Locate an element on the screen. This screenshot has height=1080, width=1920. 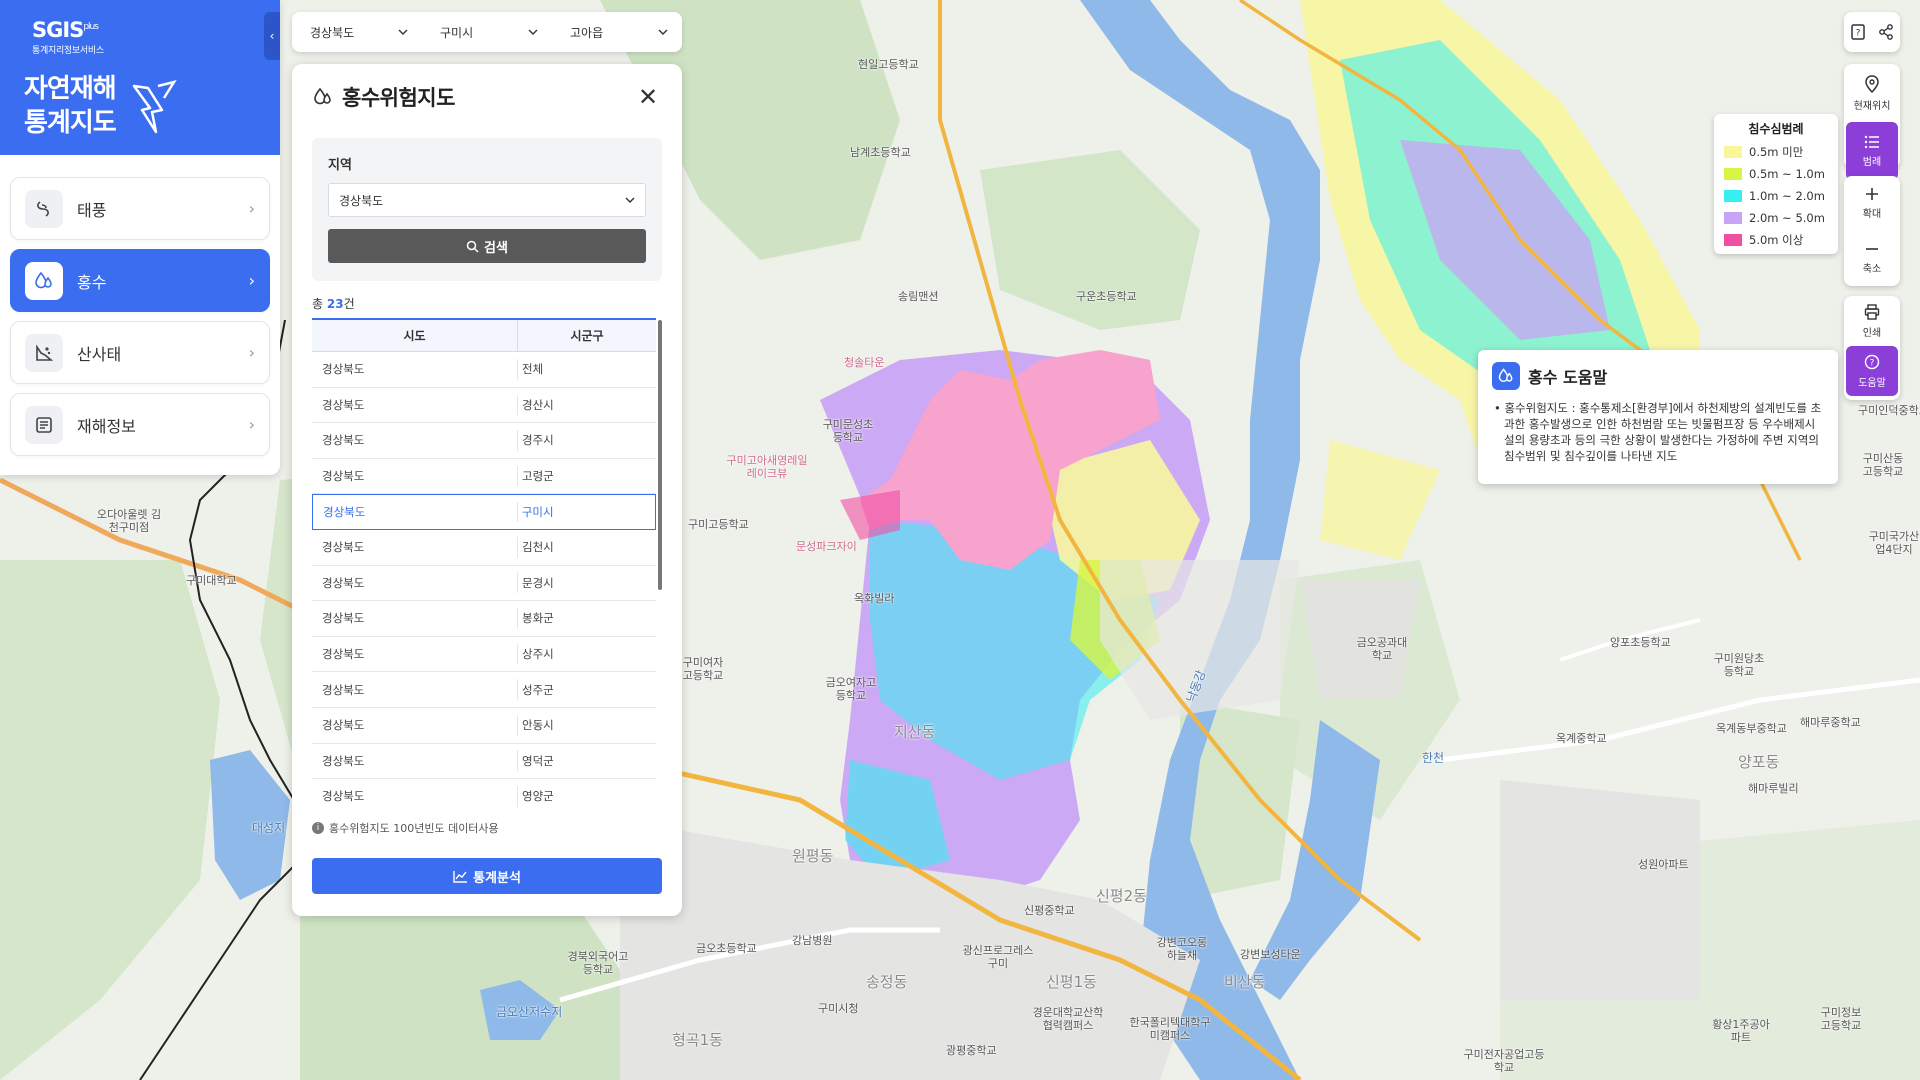
sido-select: 경상북도 is located at coordinates (357, 32).